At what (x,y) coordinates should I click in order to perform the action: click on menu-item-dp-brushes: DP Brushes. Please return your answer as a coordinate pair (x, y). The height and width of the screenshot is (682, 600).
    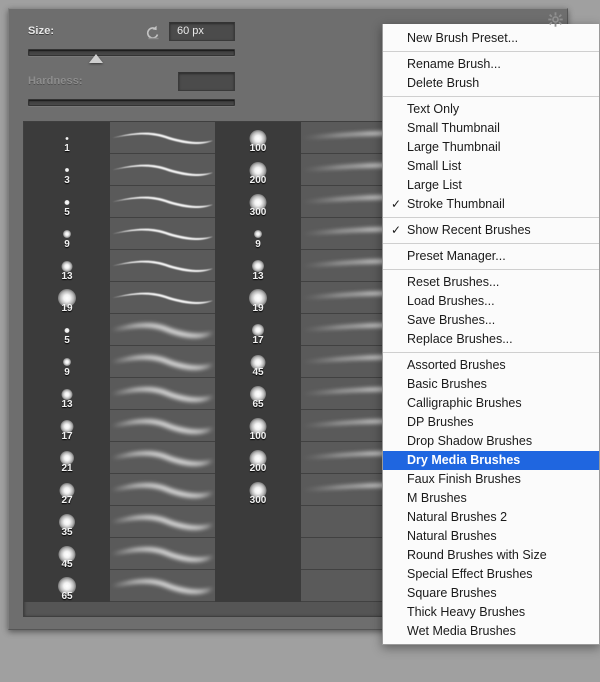
    Looking at the image, I should click on (491, 422).